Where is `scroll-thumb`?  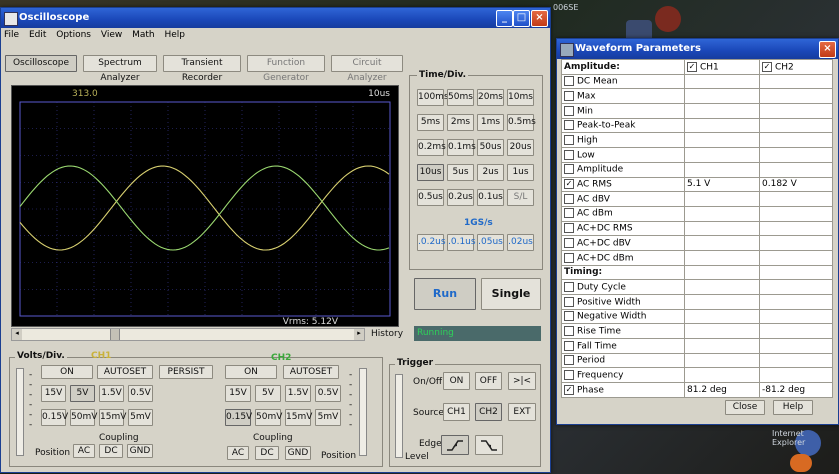 scroll-thumb is located at coordinates (115, 334).